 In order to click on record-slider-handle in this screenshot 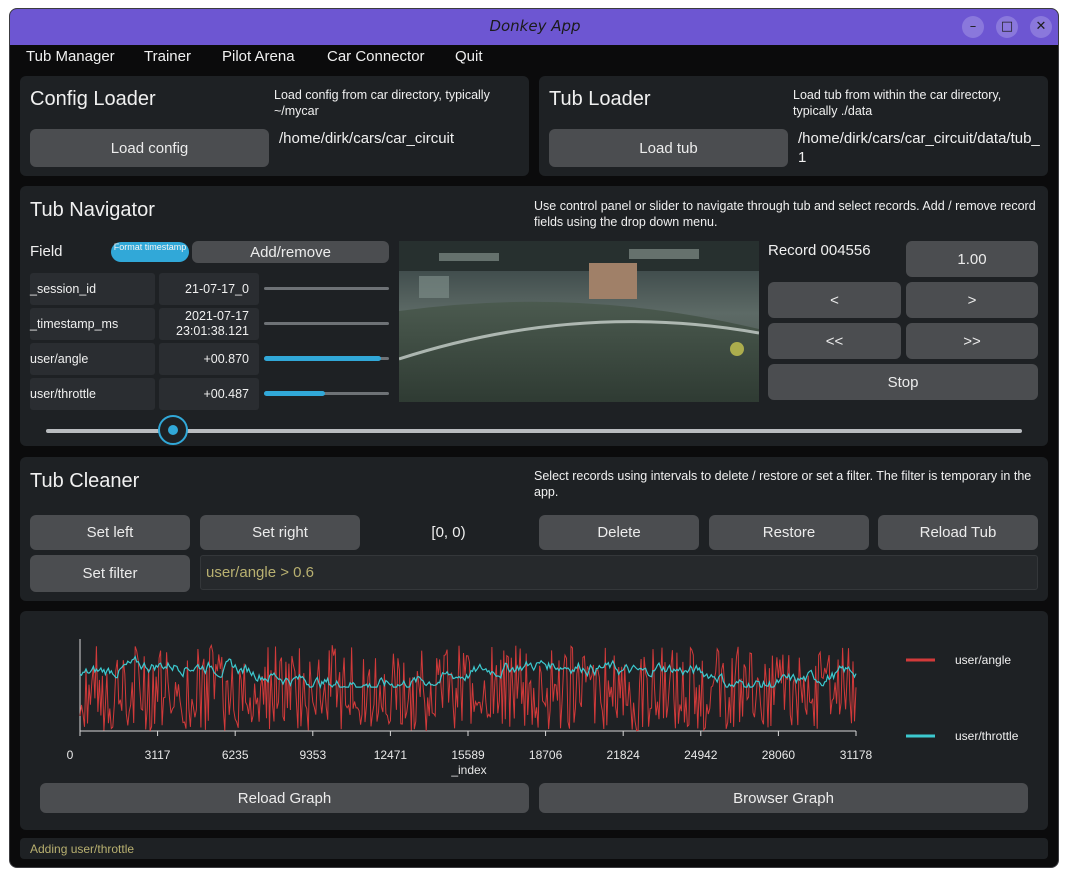, I will do `click(173, 430)`.